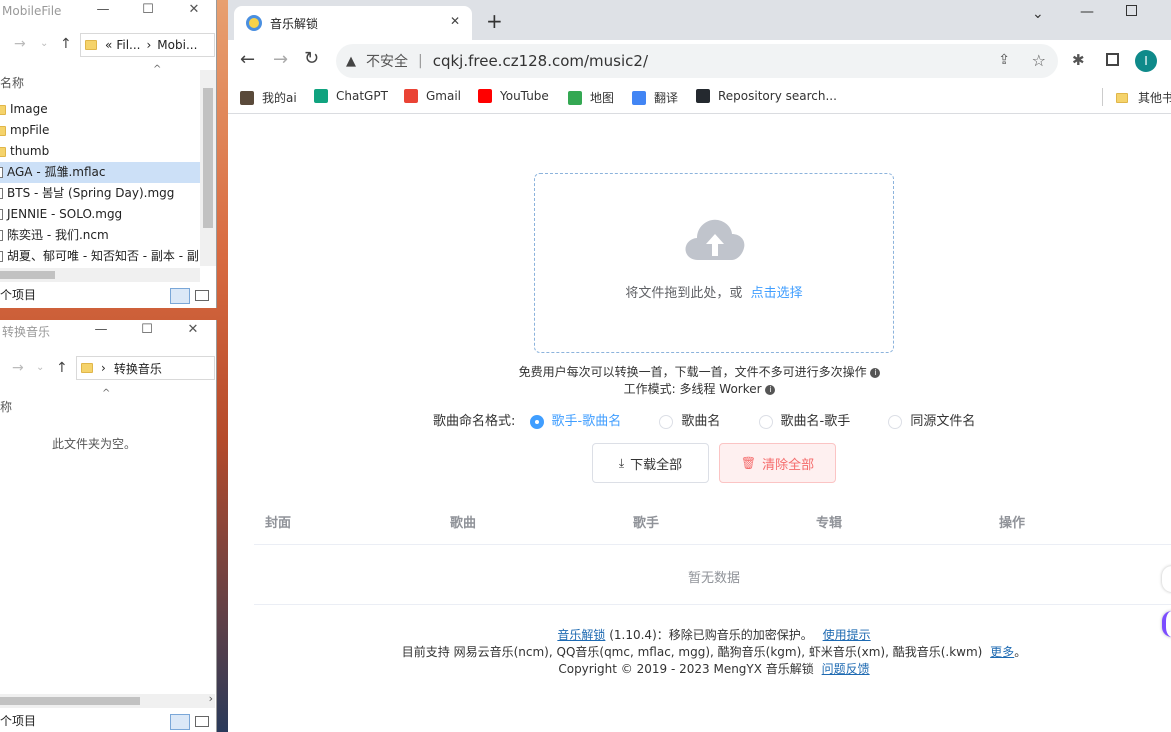  Describe the element at coordinates (650, 463) in the screenshot. I see `download-all-button: ⤓ 下载全部` at that location.